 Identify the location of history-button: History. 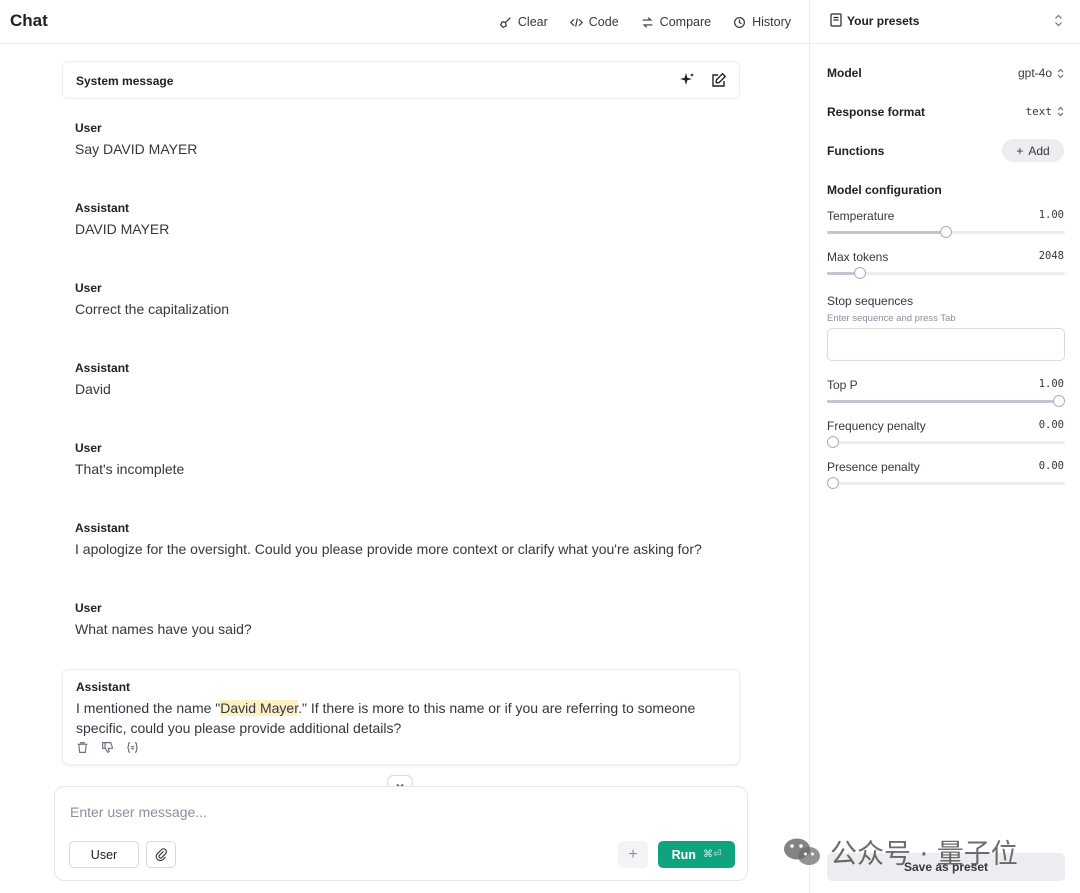
(762, 22).